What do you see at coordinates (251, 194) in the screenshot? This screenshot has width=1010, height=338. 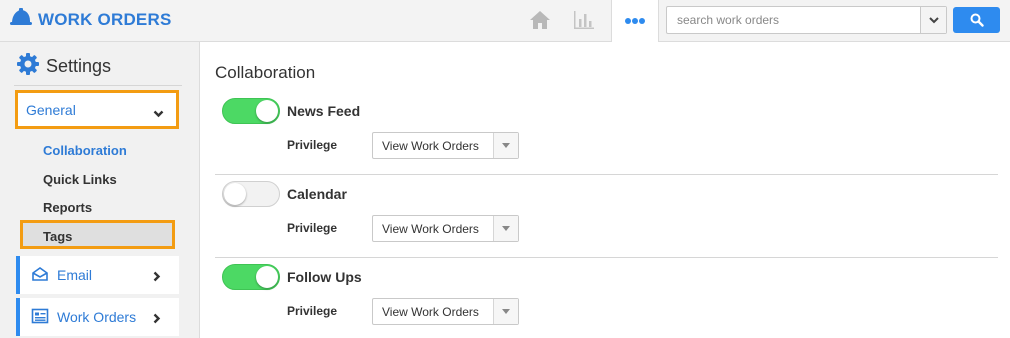 I see `calendar-toggle` at bounding box center [251, 194].